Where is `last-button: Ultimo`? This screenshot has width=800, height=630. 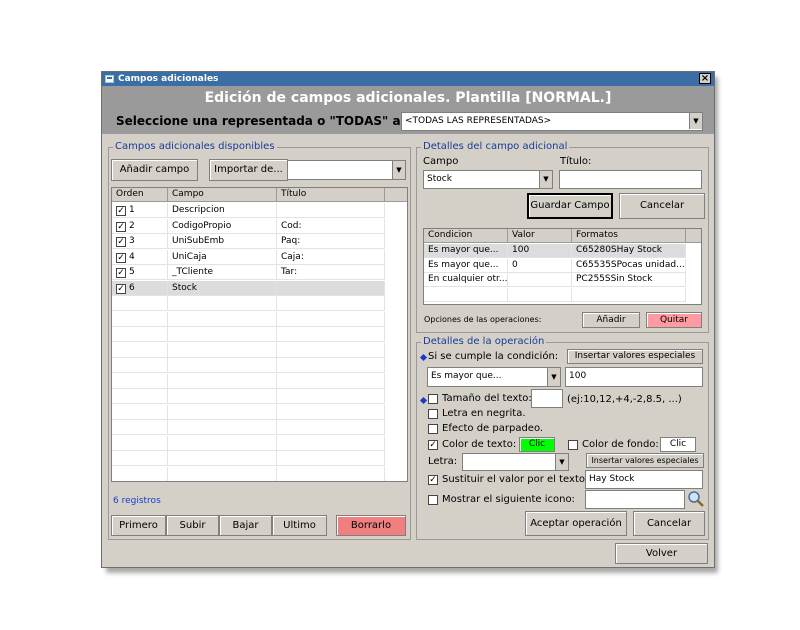
last-button: Ultimo is located at coordinates (299, 525).